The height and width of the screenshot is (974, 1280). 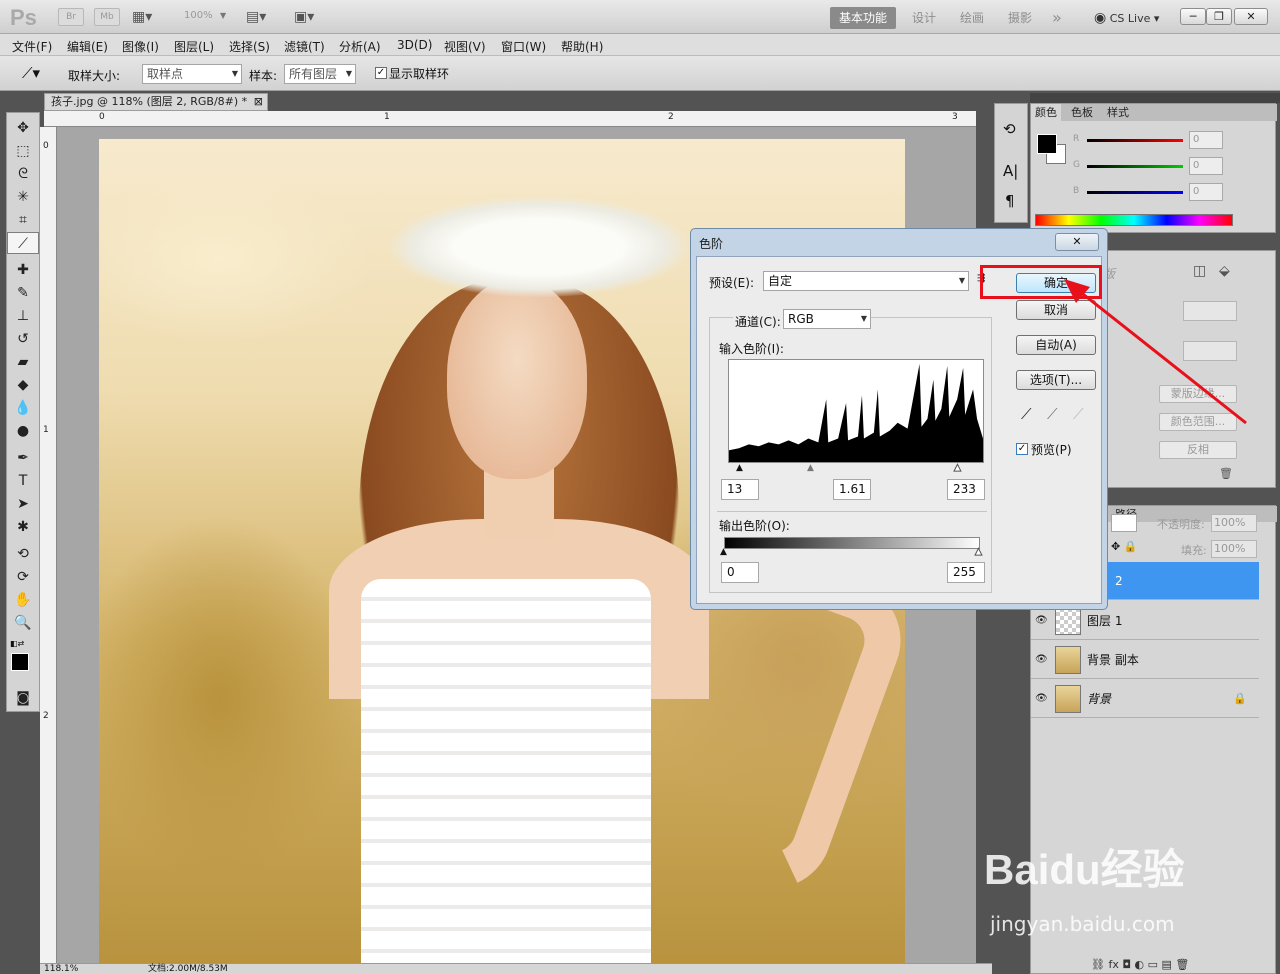 I want to click on paragraph-panel-icon: ¶, so click(x=1010, y=201).